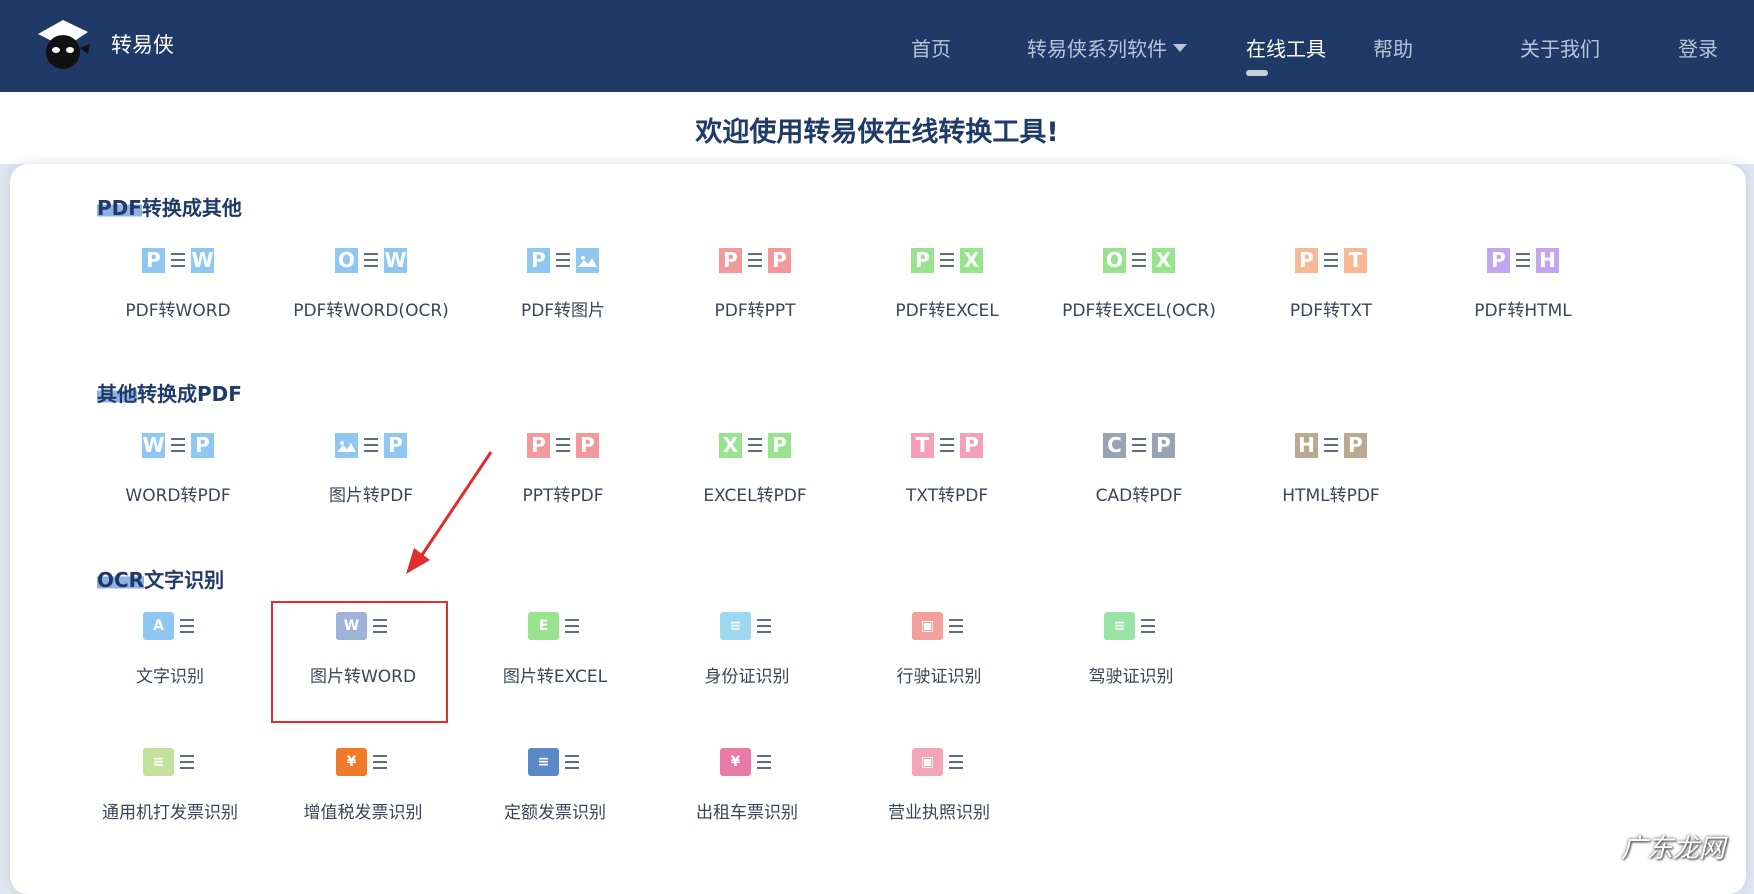  Describe the element at coordinates (1523, 290) in the screenshot. I see `tool-pdf-html: P H PDF转HTML` at that location.